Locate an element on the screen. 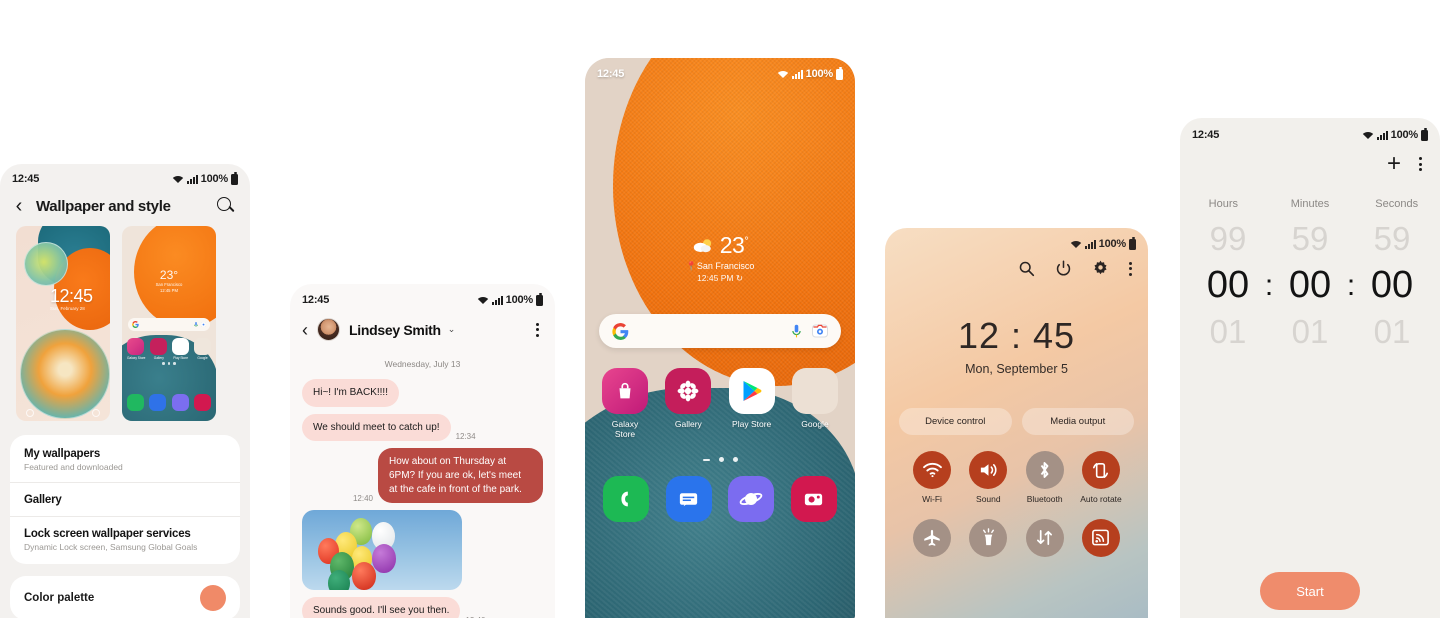 The image size is (1440, 618). date-separator: Wednesday, July 13 is located at coordinates (422, 364).